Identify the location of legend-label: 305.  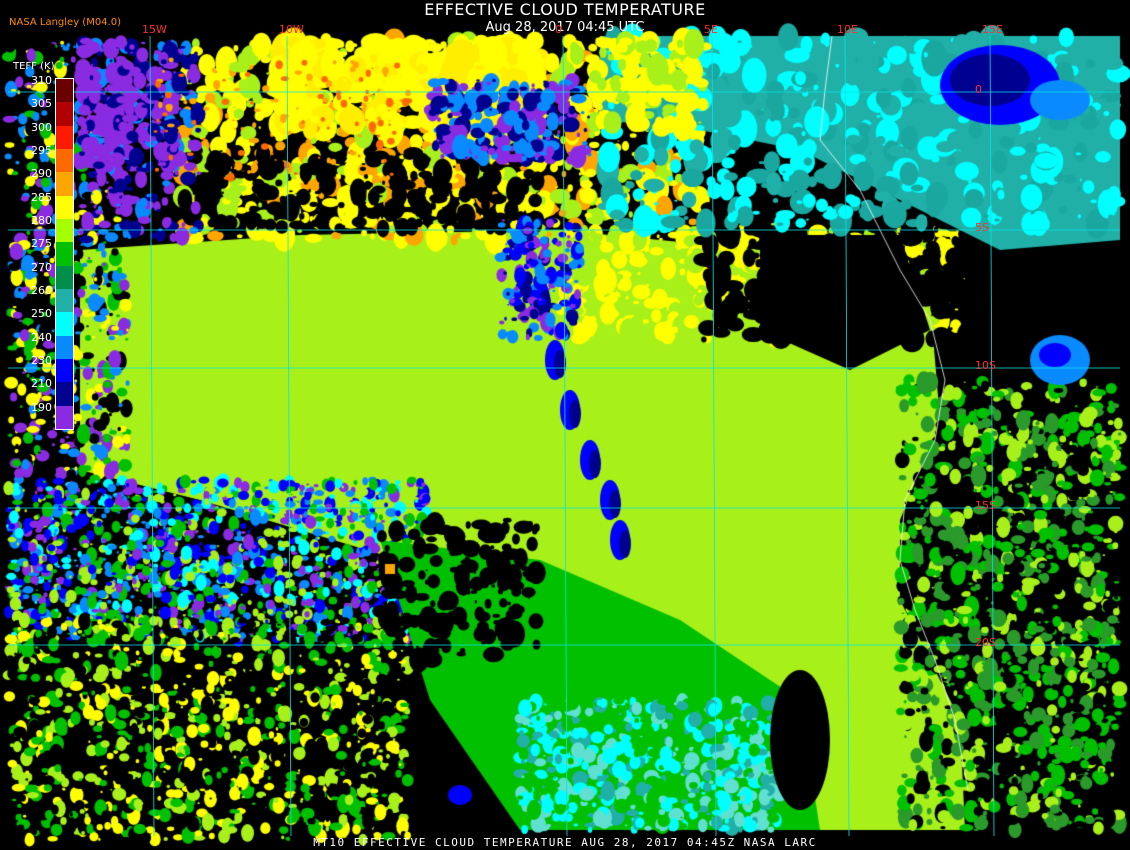
(41, 104).